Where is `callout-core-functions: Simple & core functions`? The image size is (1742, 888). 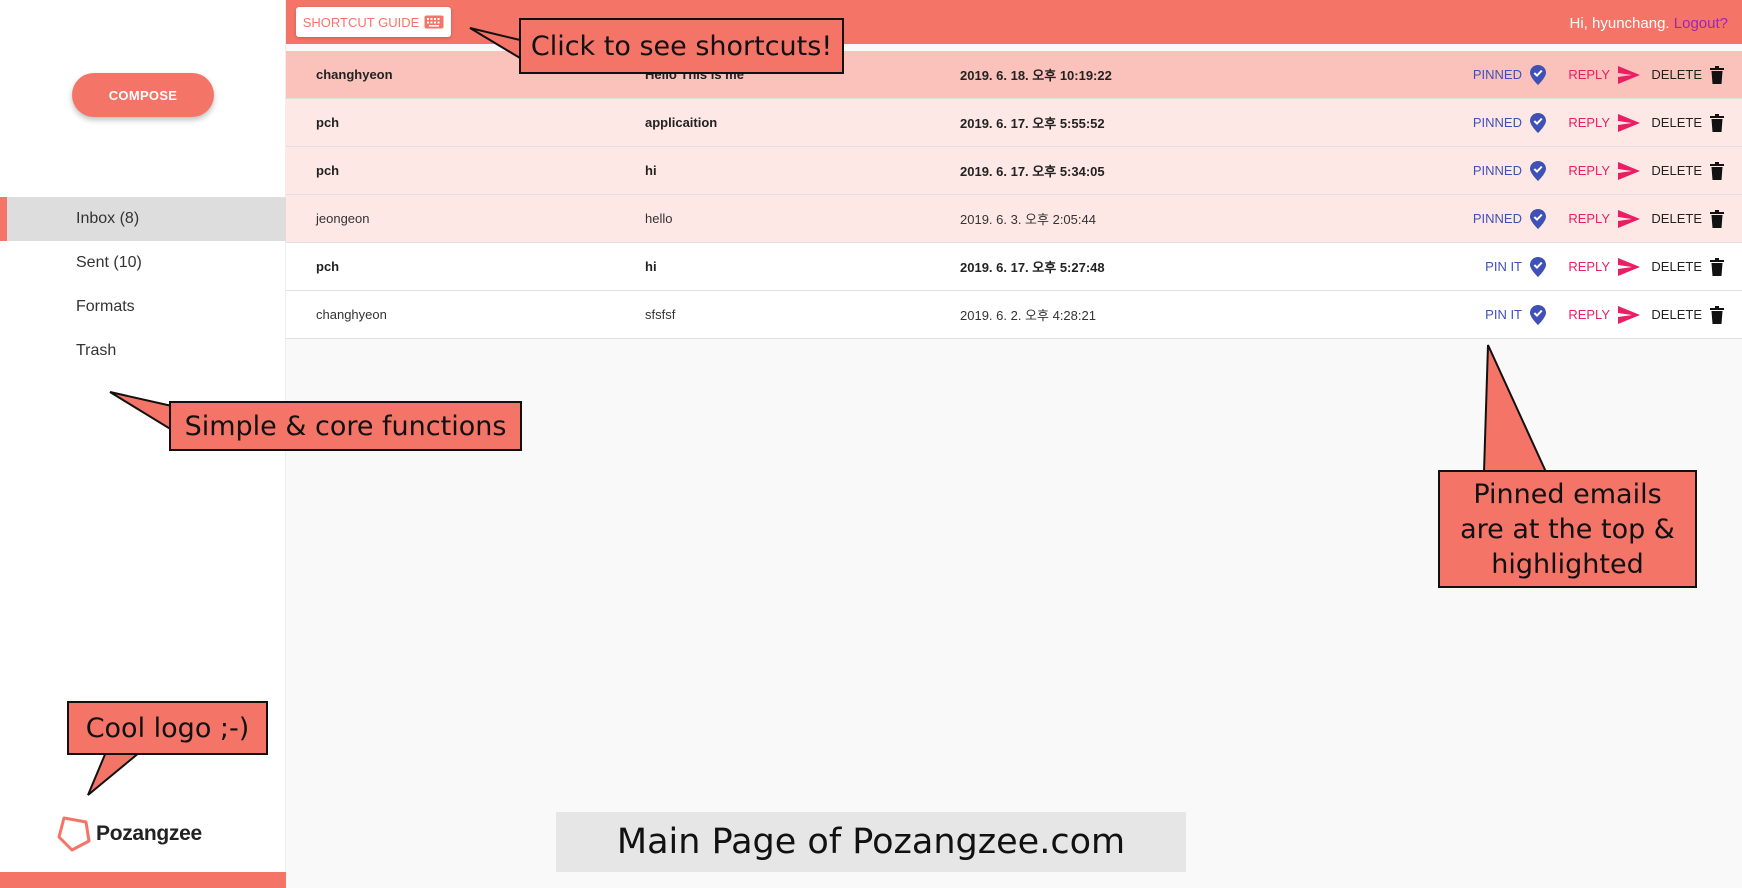 callout-core-functions: Simple & core functions is located at coordinates (345, 426).